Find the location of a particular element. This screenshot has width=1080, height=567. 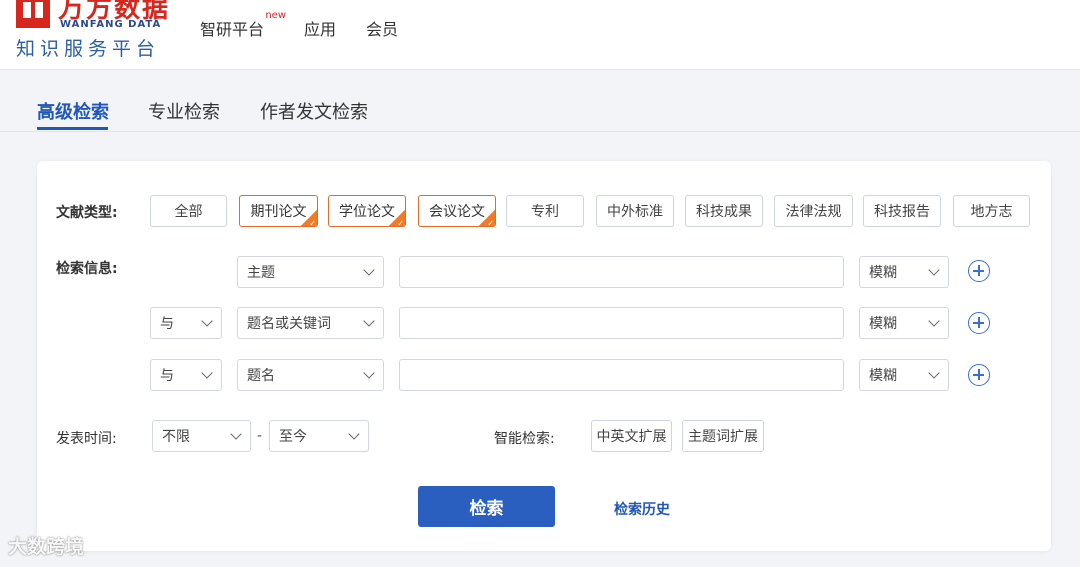

search-info-label: 检索信息: is located at coordinates (87, 269).